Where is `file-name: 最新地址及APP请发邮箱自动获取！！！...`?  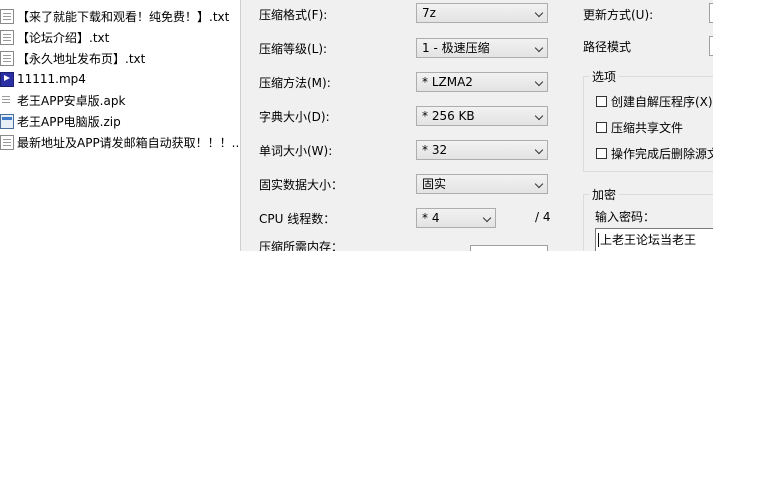 file-name: 最新地址及APP请发邮箱自动获取！！！... is located at coordinates (128, 142).